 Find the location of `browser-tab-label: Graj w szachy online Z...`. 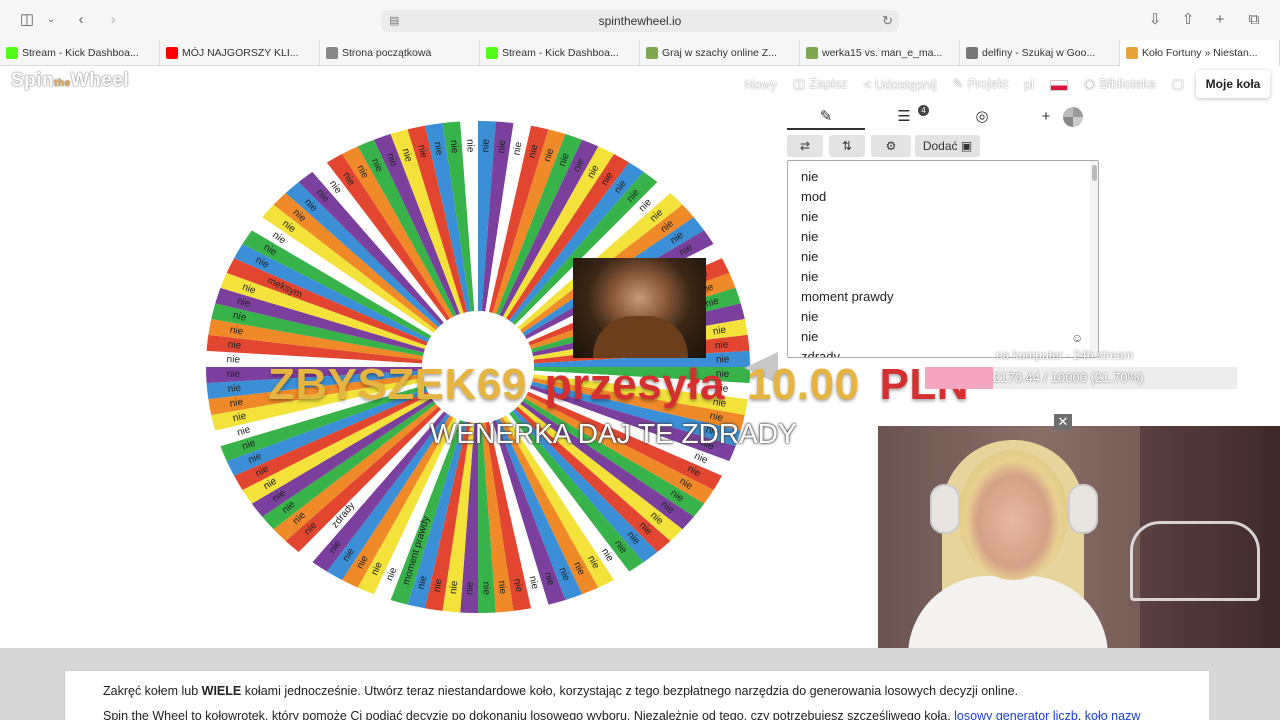

browser-tab-label: Graj w szachy online Z... is located at coordinates (719, 53).